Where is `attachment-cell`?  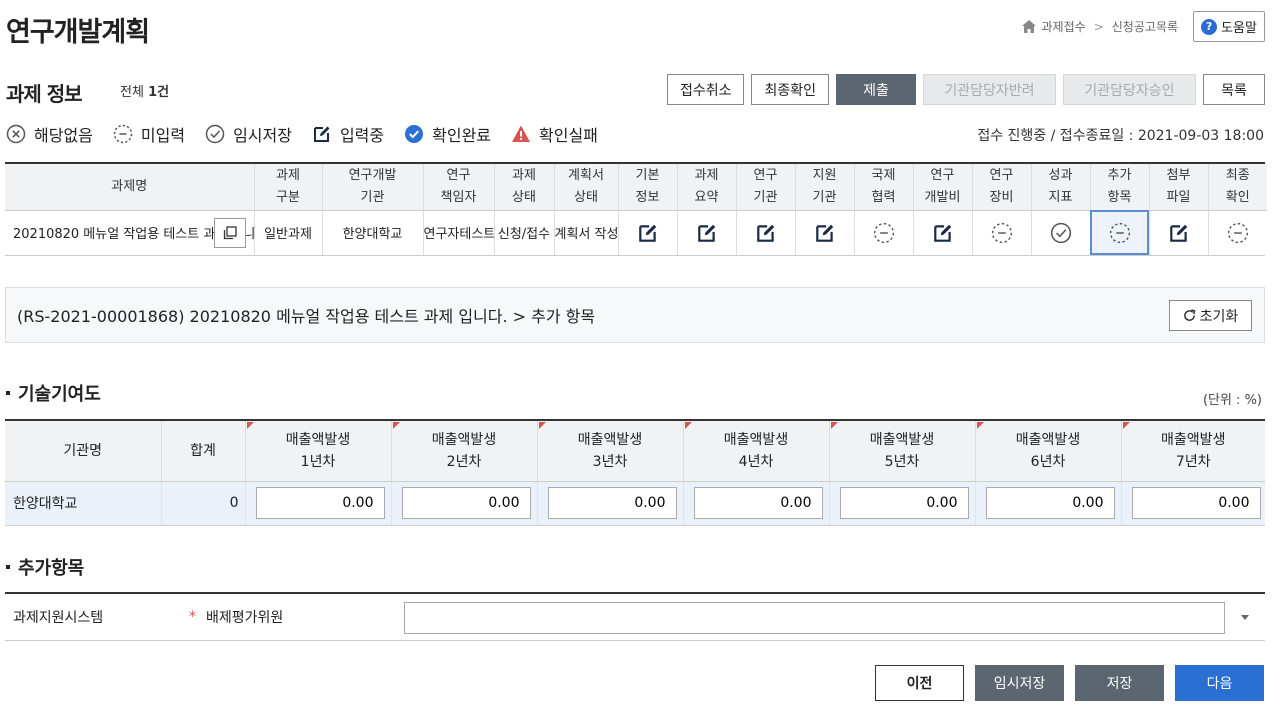 attachment-cell is located at coordinates (1179, 232).